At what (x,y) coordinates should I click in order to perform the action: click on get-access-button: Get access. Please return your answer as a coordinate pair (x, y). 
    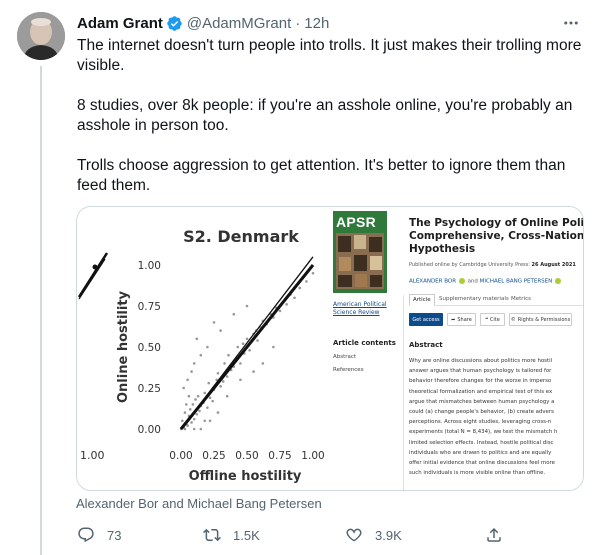
    Looking at the image, I should click on (426, 319).